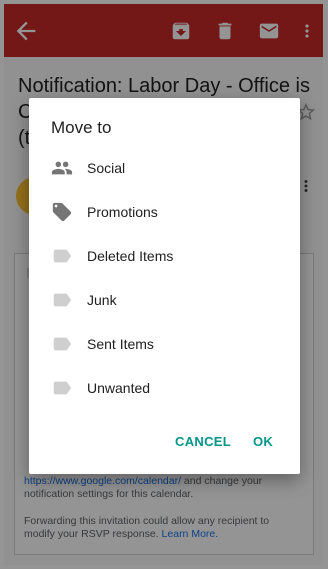 This screenshot has height=569, width=328. I want to click on option-label: Junk, so click(102, 300).